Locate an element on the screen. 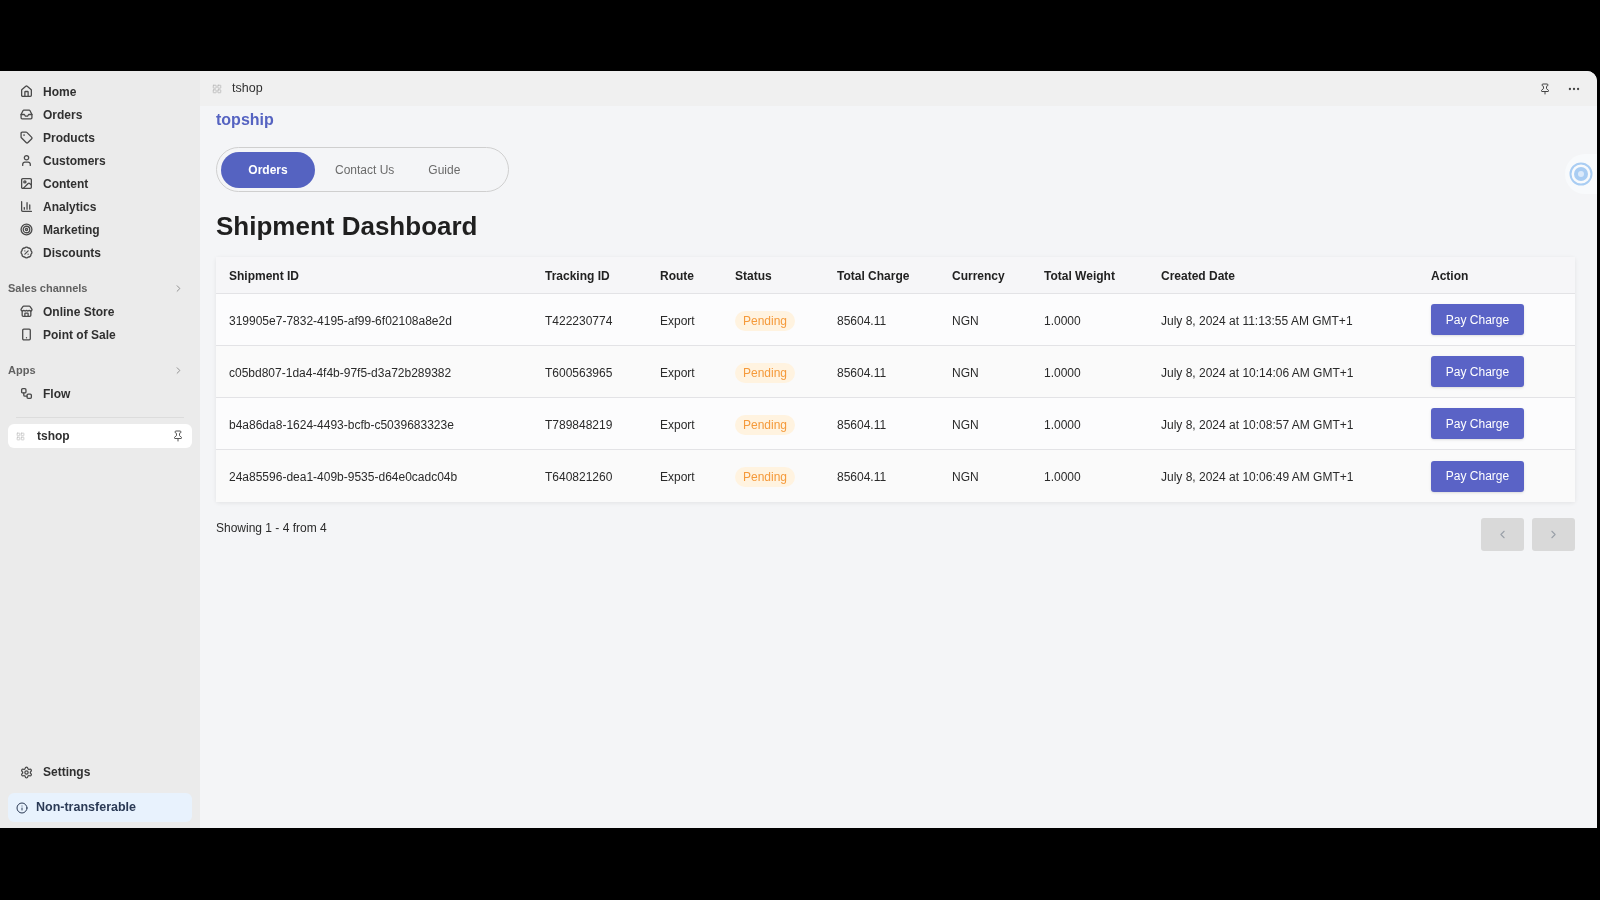  notice-text: Non-transferable is located at coordinates (86, 808).